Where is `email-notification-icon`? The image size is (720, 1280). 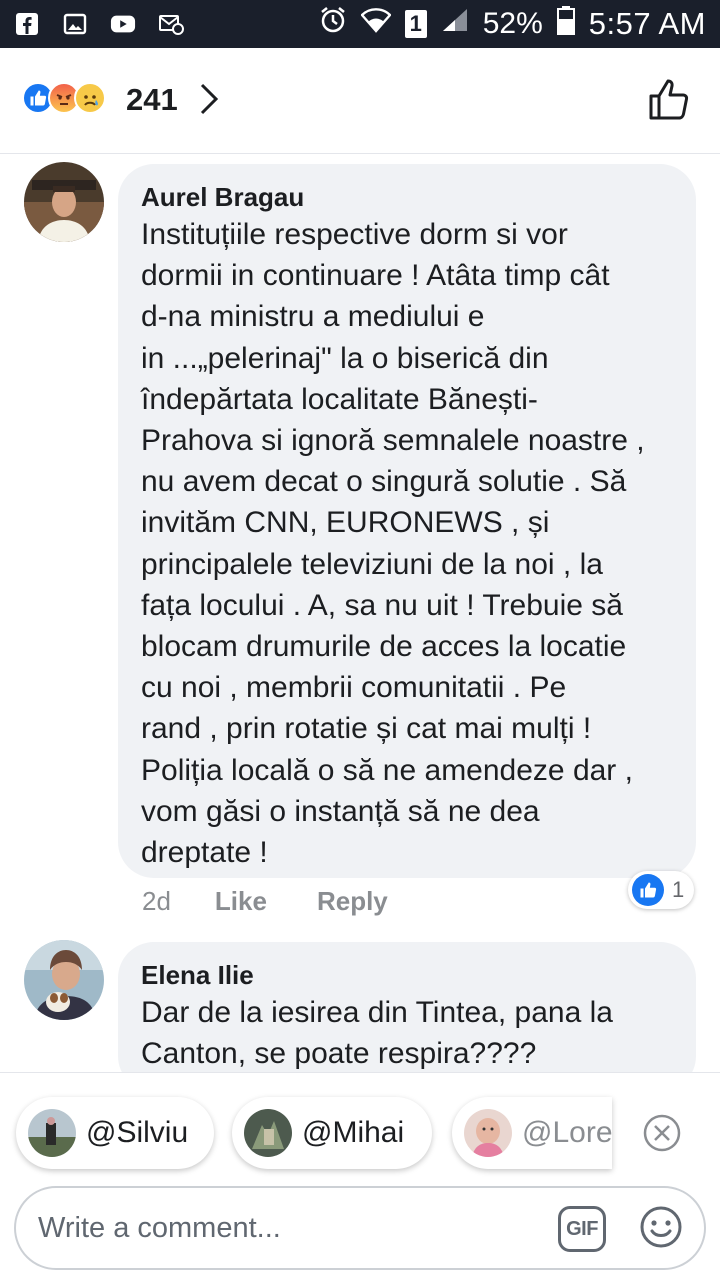 email-notification-icon is located at coordinates (171, 24).